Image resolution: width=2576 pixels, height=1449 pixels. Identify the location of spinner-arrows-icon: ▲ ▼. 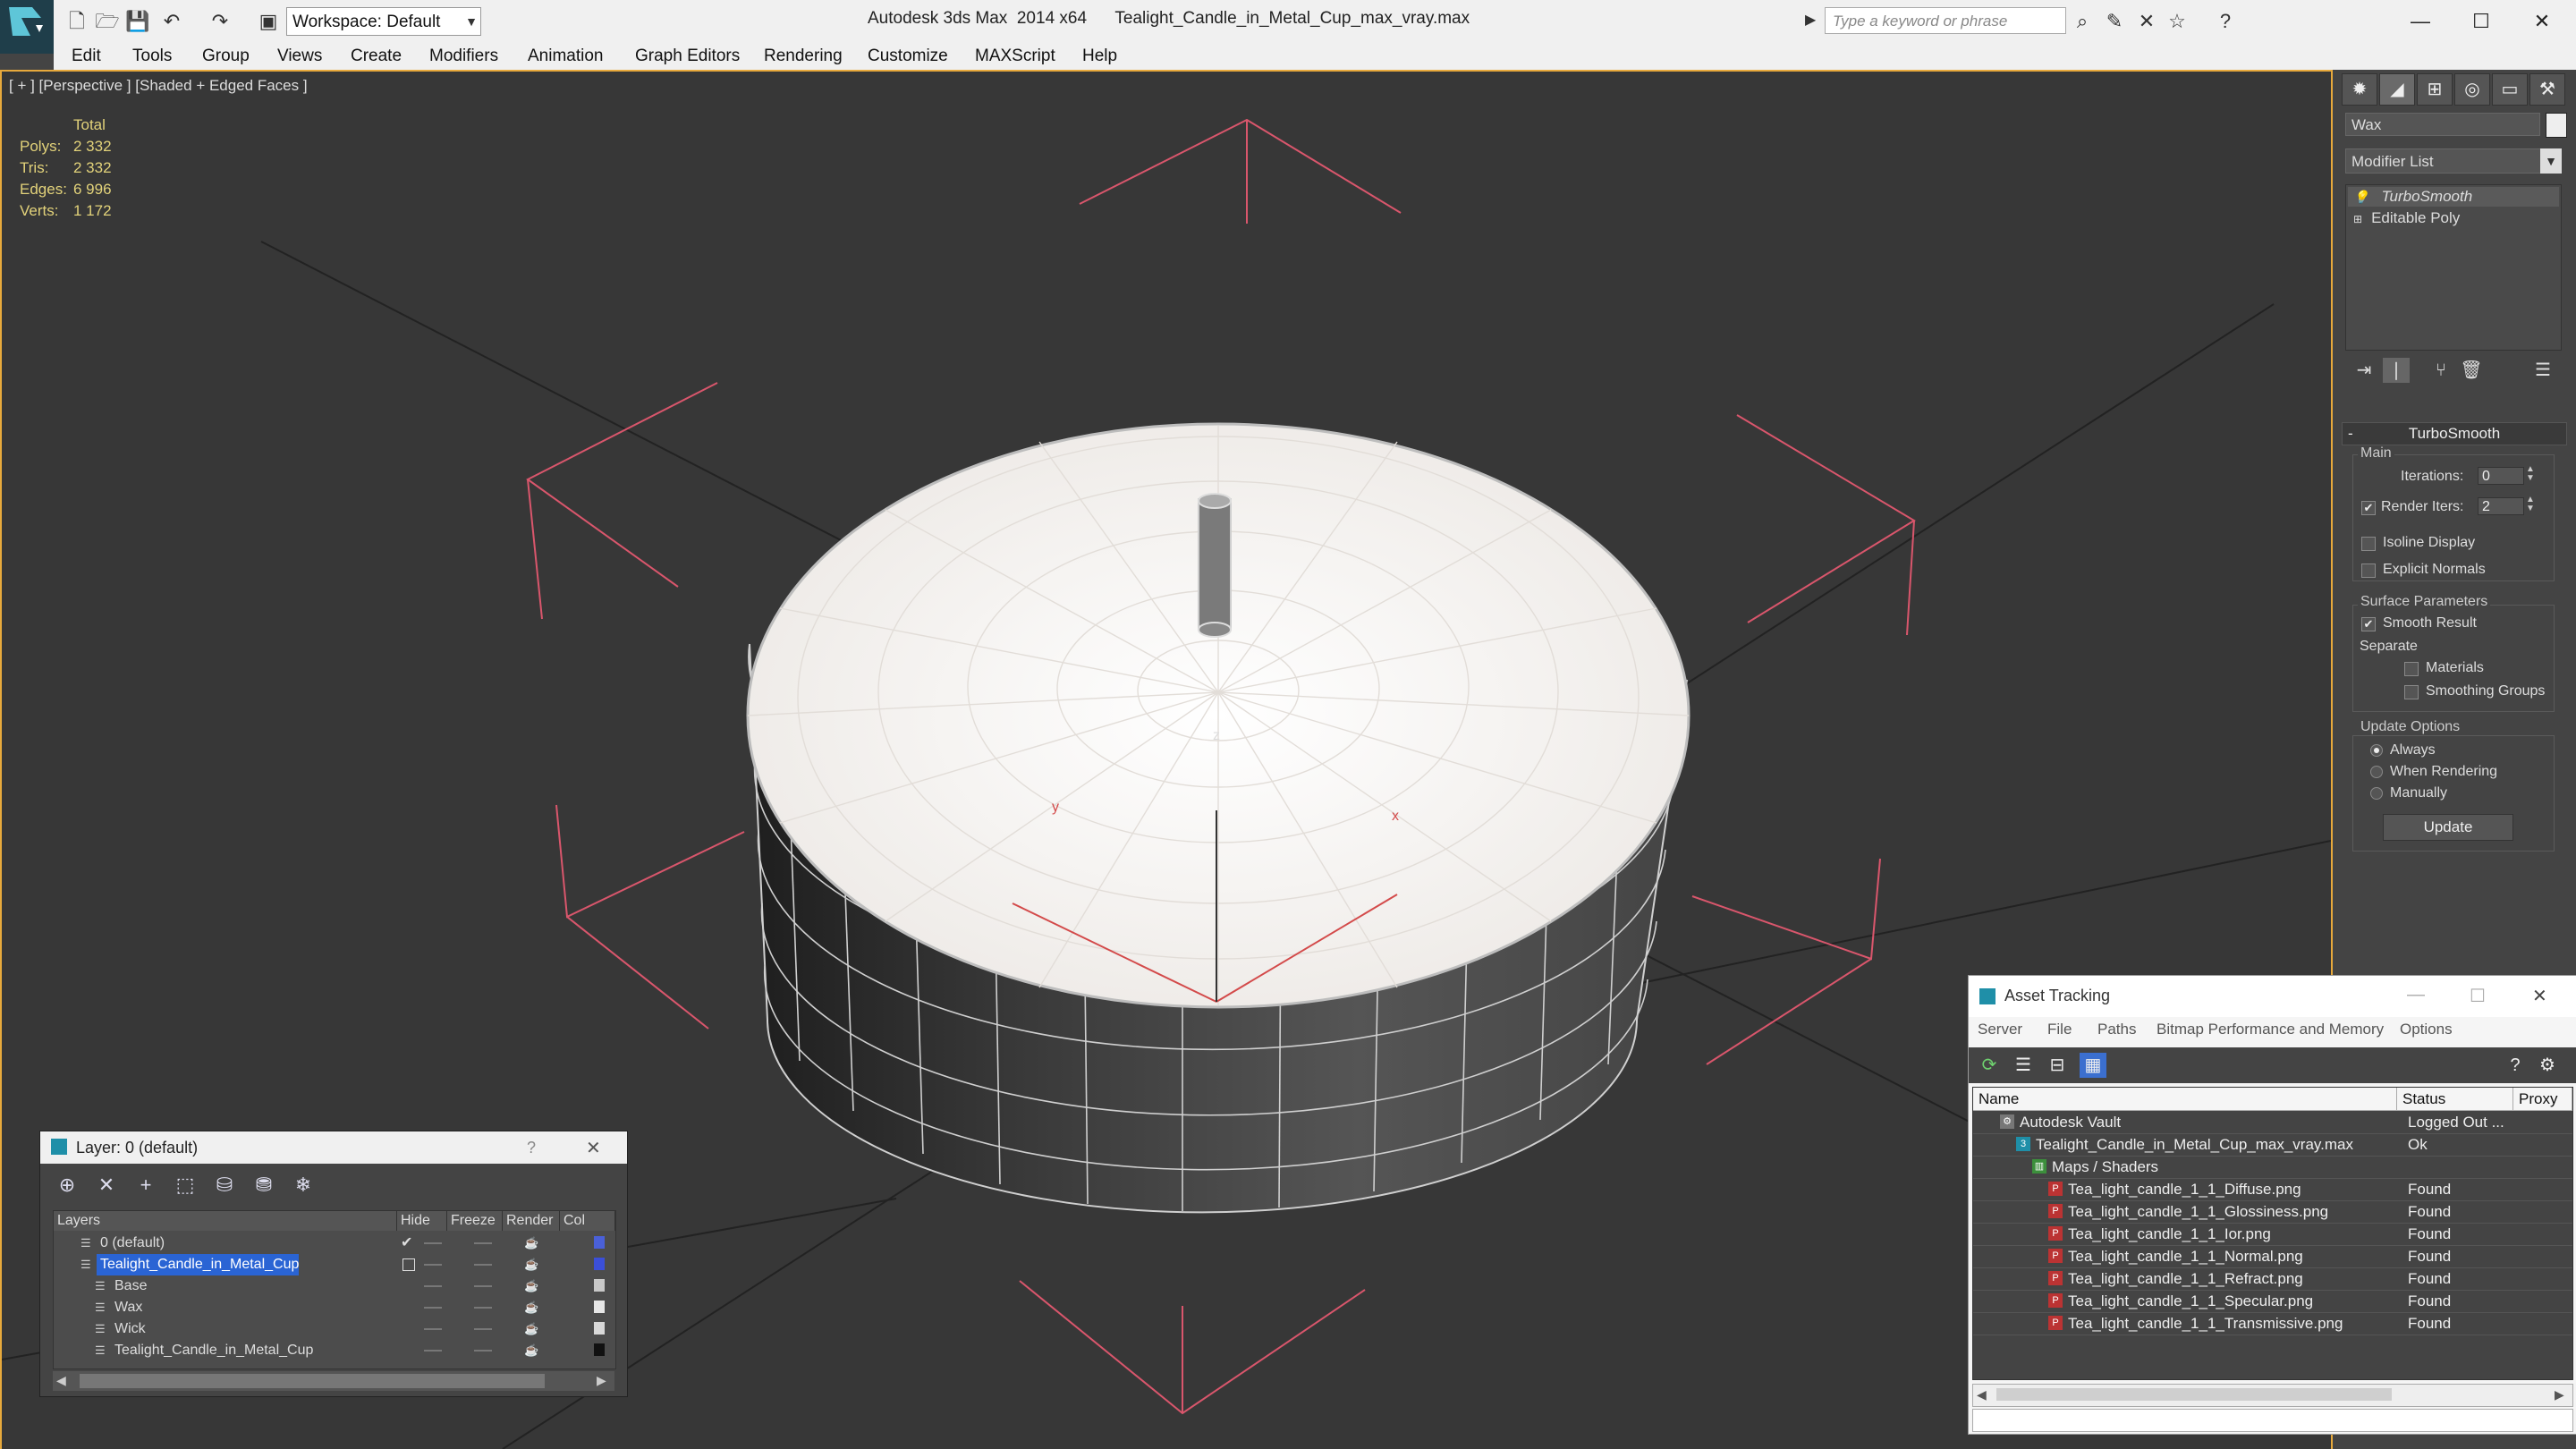
(2530, 504).